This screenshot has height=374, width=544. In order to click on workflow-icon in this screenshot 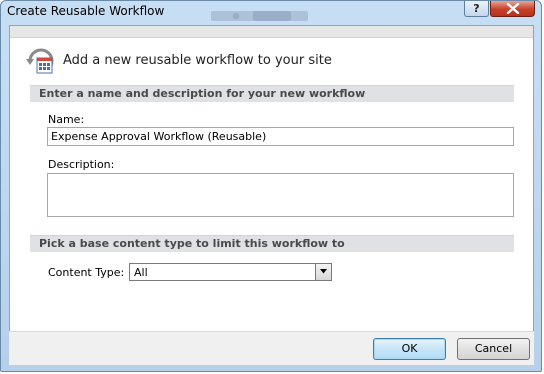, I will do `click(40, 61)`.